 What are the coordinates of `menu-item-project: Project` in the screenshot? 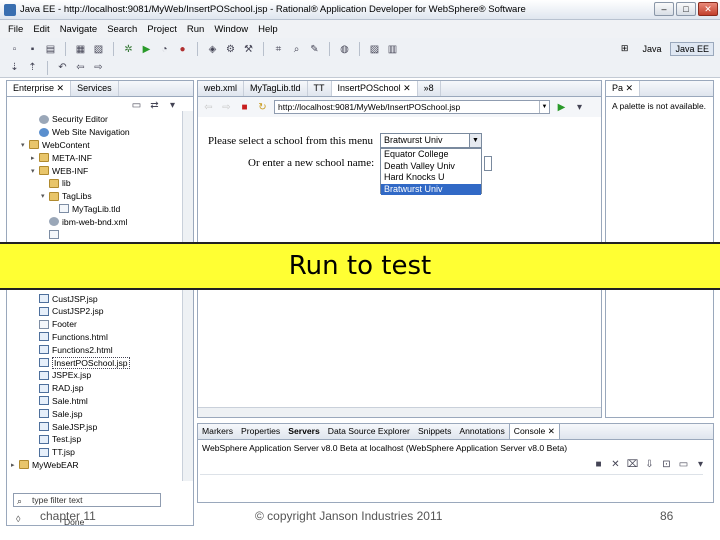 It's located at (162, 29).